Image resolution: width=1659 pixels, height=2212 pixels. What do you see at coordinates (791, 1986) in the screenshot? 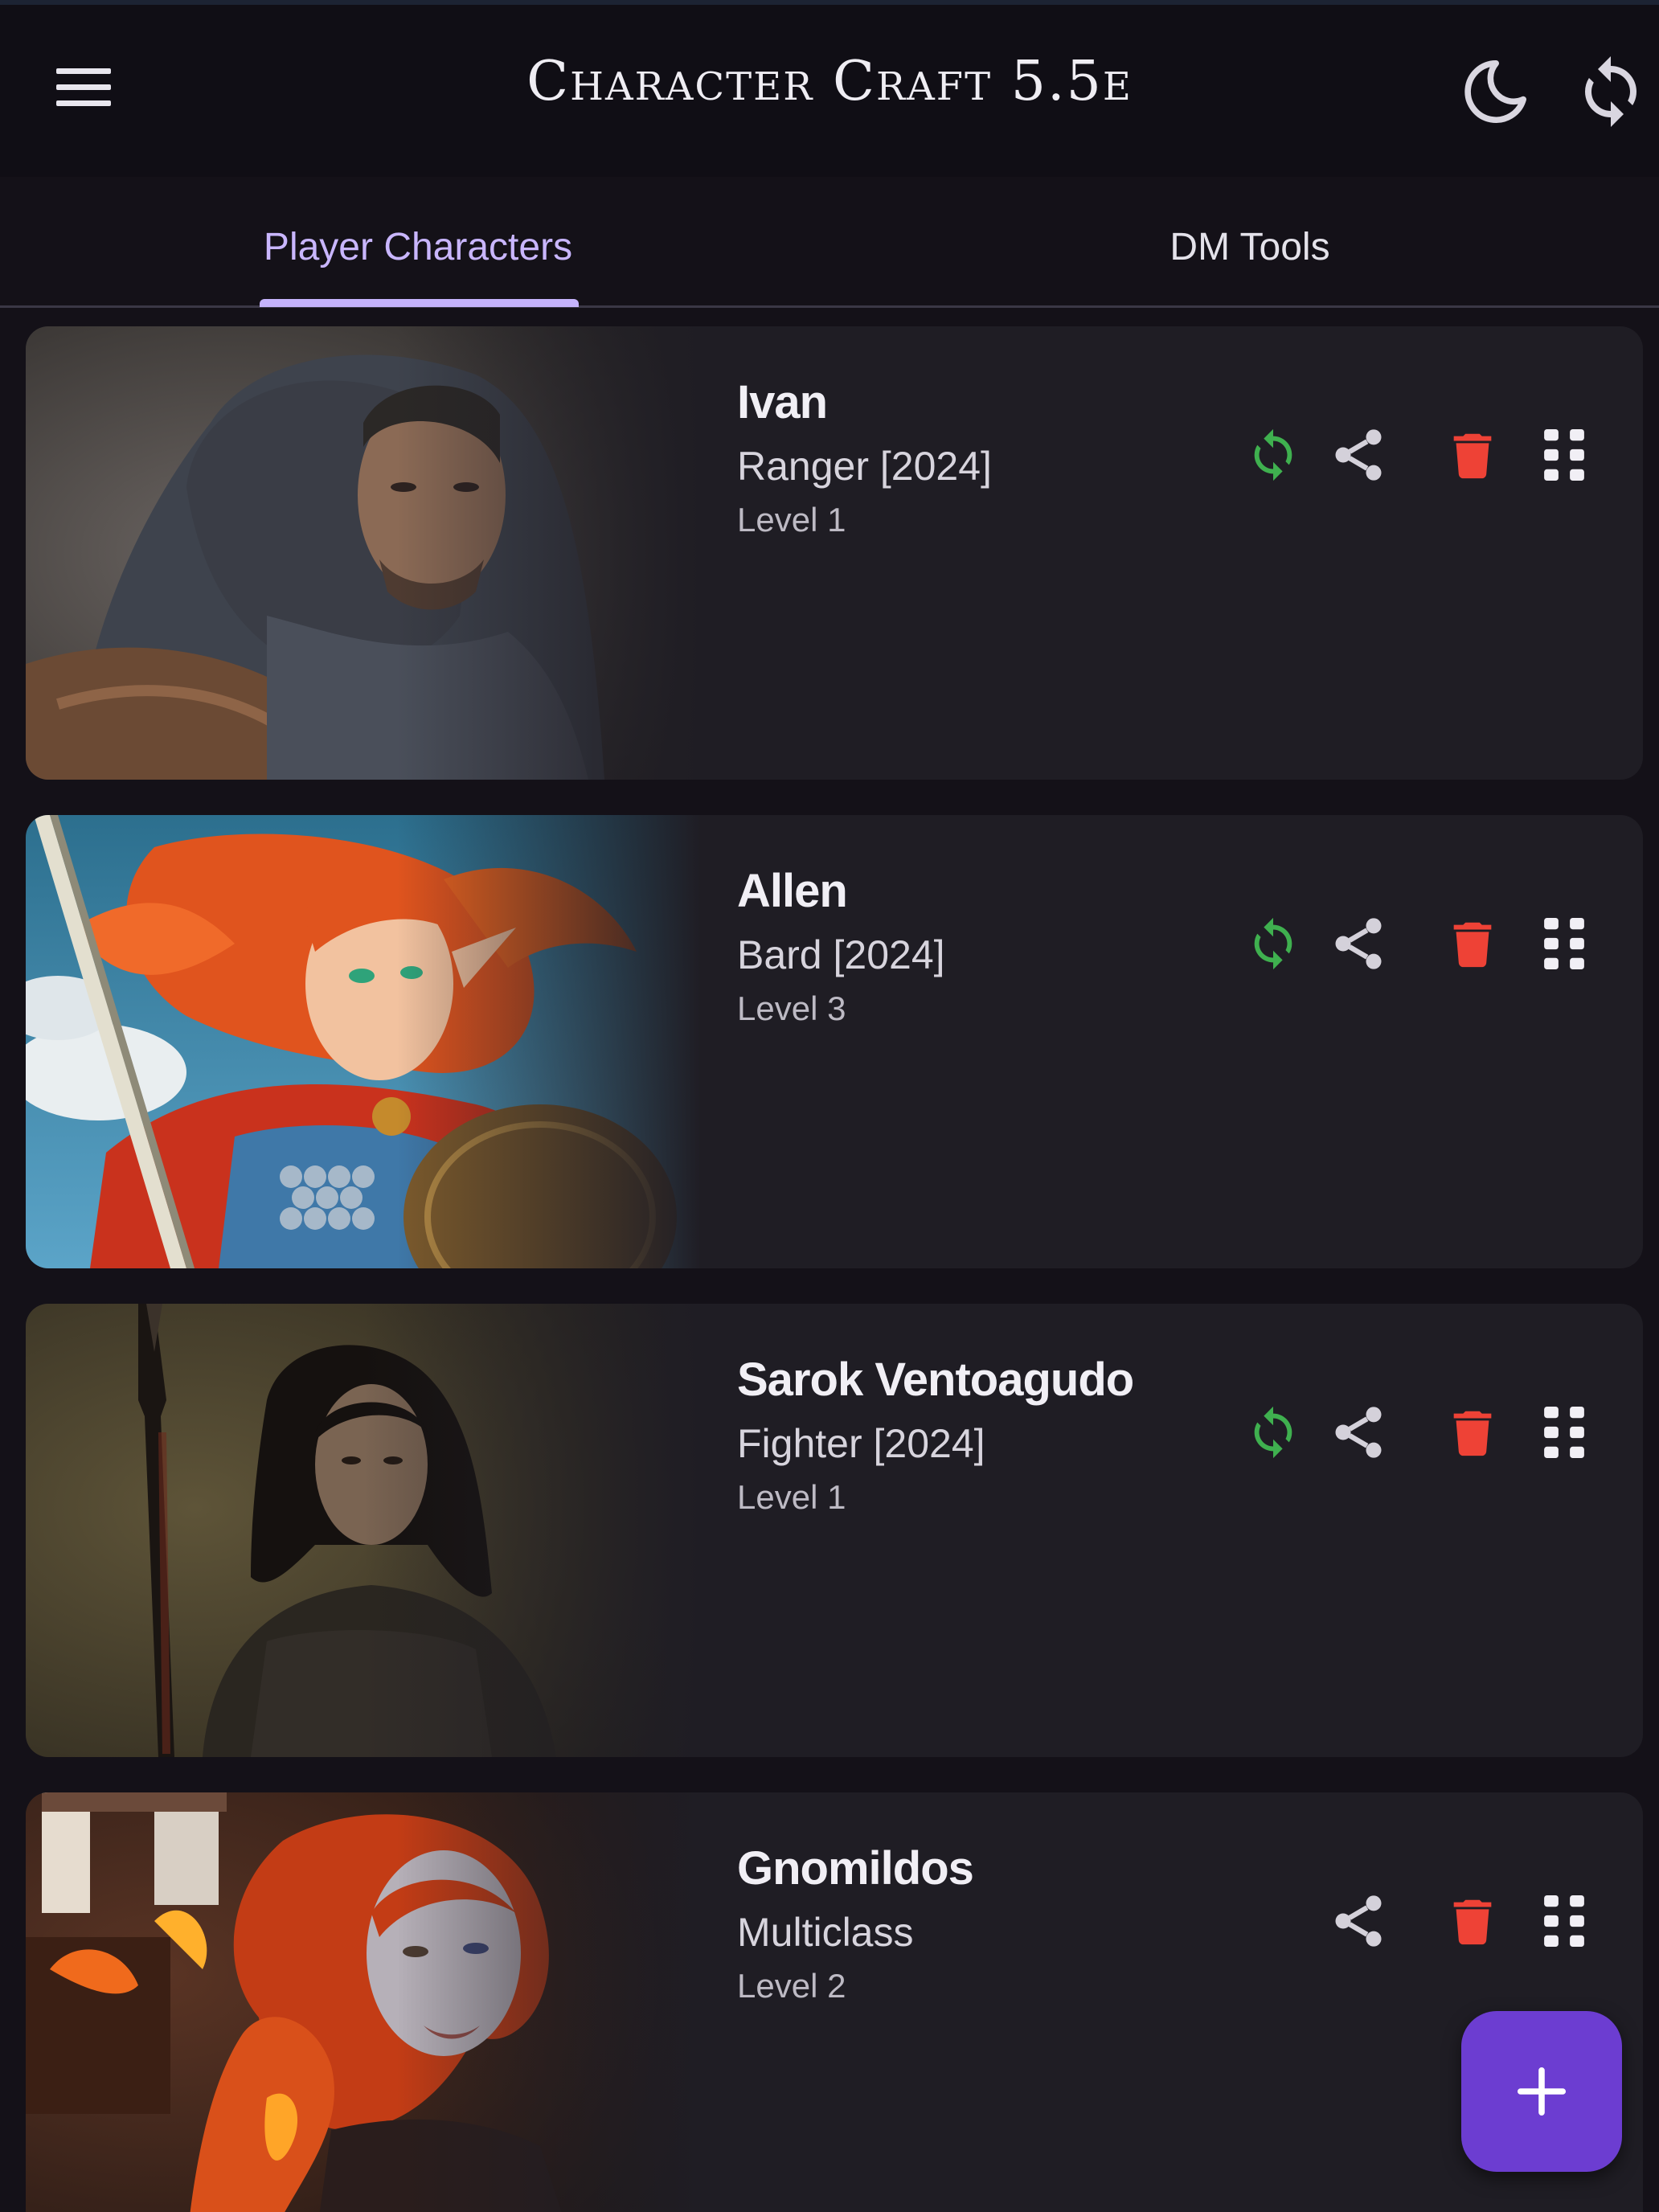
I see `character-level: Level 2` at bounding box center [791, 1986].